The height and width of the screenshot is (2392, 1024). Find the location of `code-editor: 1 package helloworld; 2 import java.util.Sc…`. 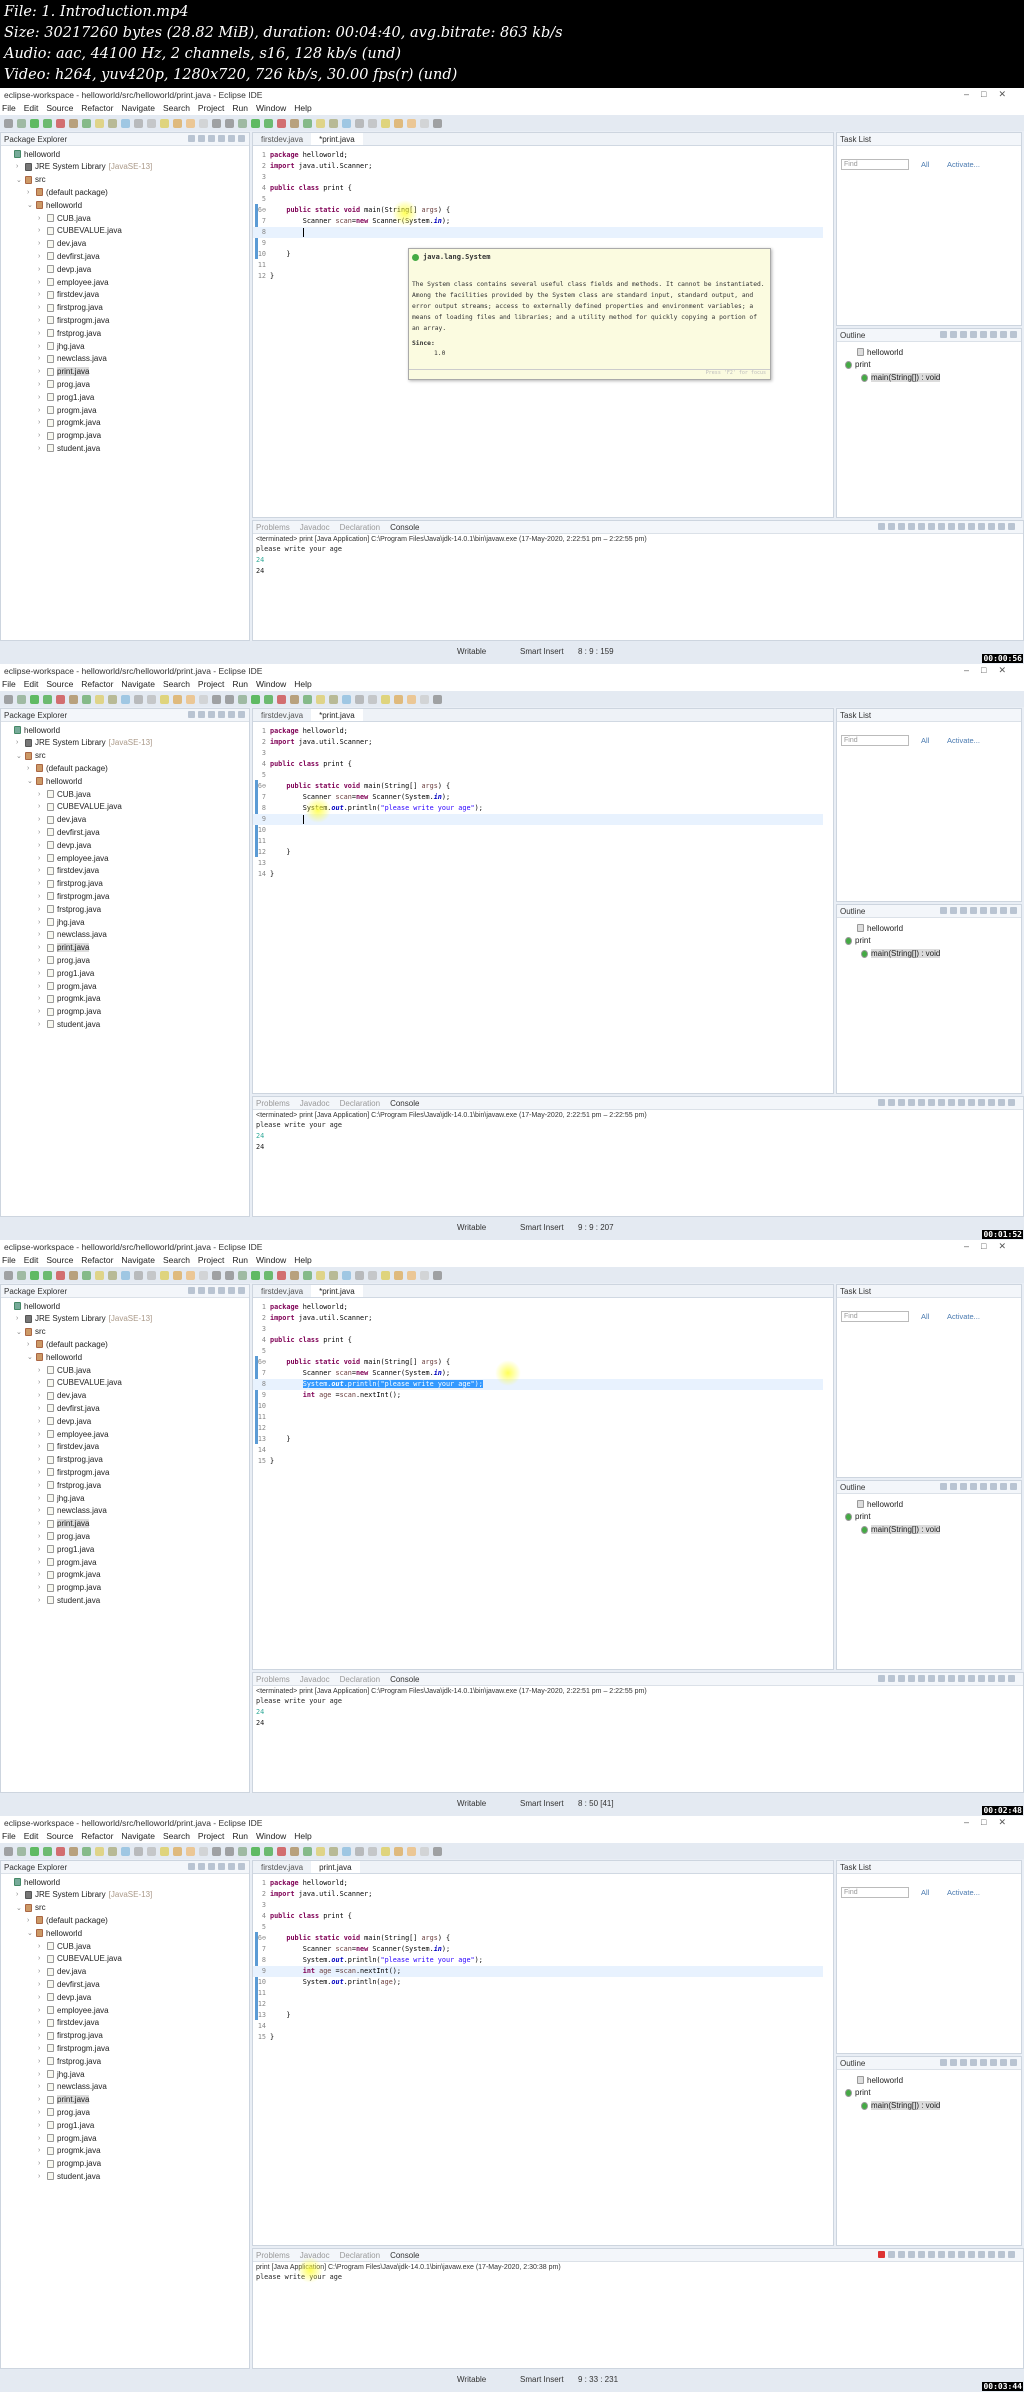

code-editor: 1 package helloworld; 2 import java.util.Sc… is located at coordinates (543, 908).